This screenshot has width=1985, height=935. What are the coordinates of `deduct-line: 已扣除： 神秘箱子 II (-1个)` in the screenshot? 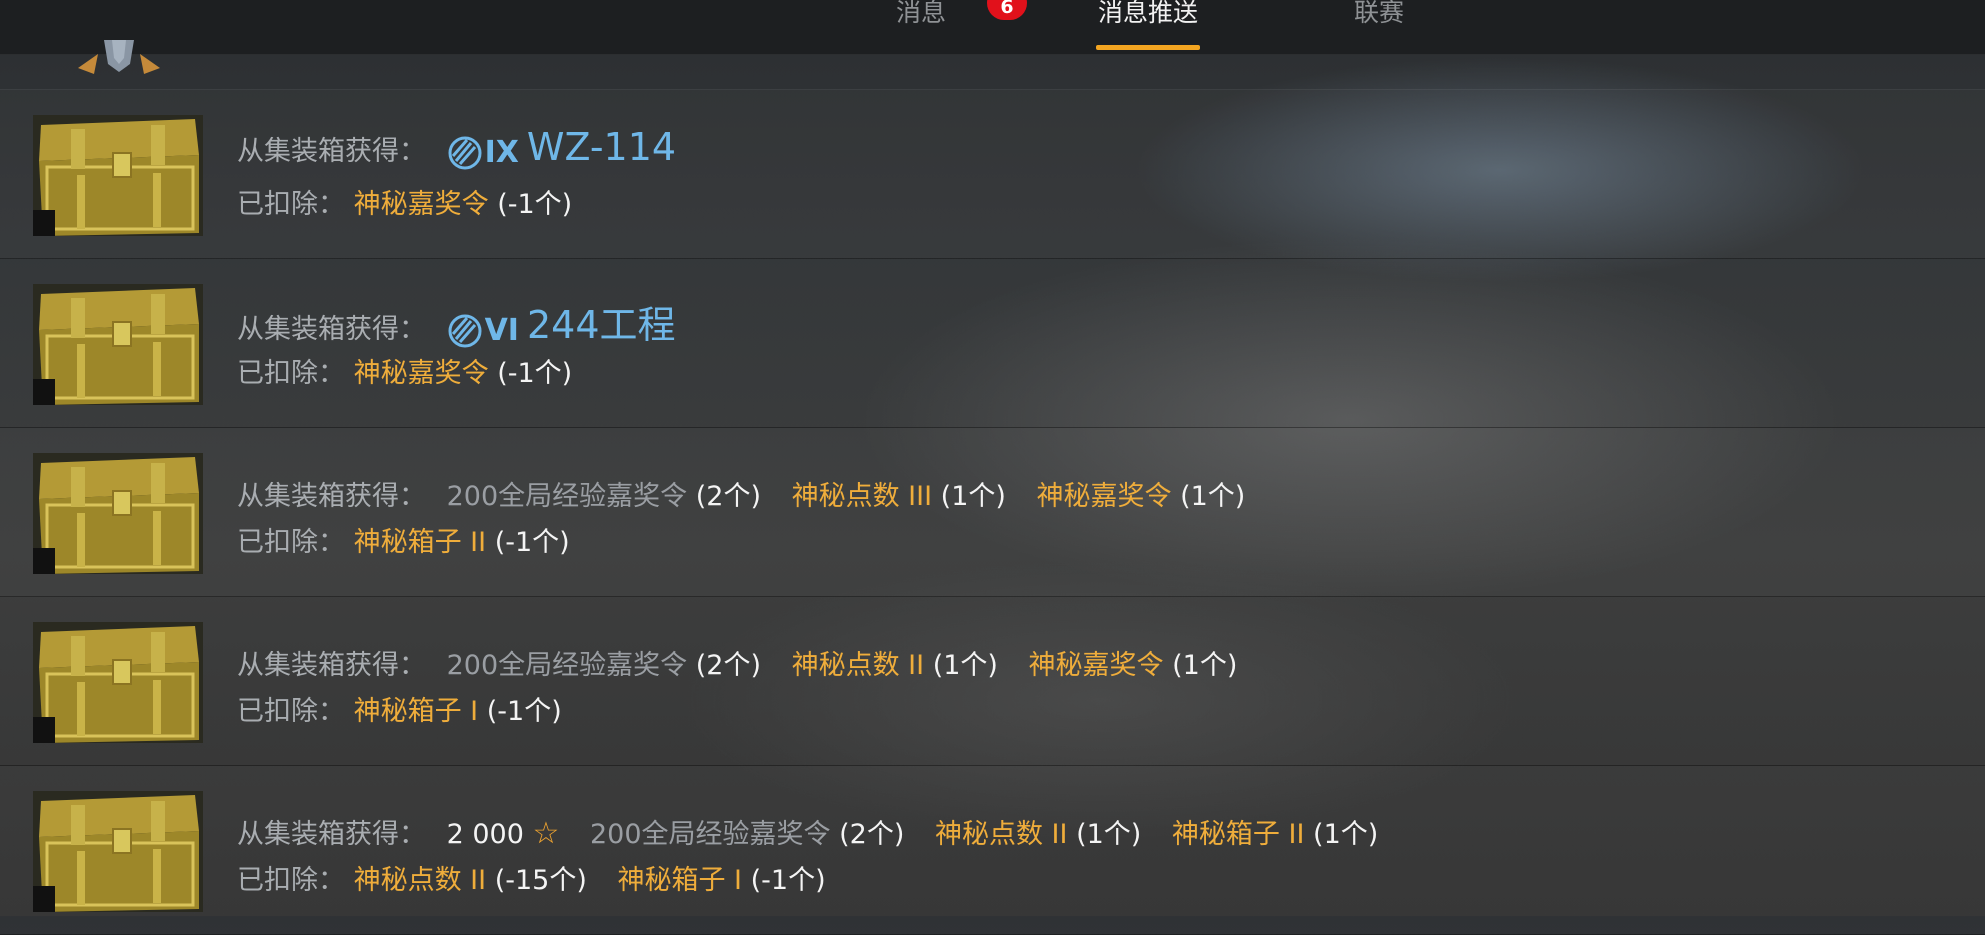 It's located at (403, 539).